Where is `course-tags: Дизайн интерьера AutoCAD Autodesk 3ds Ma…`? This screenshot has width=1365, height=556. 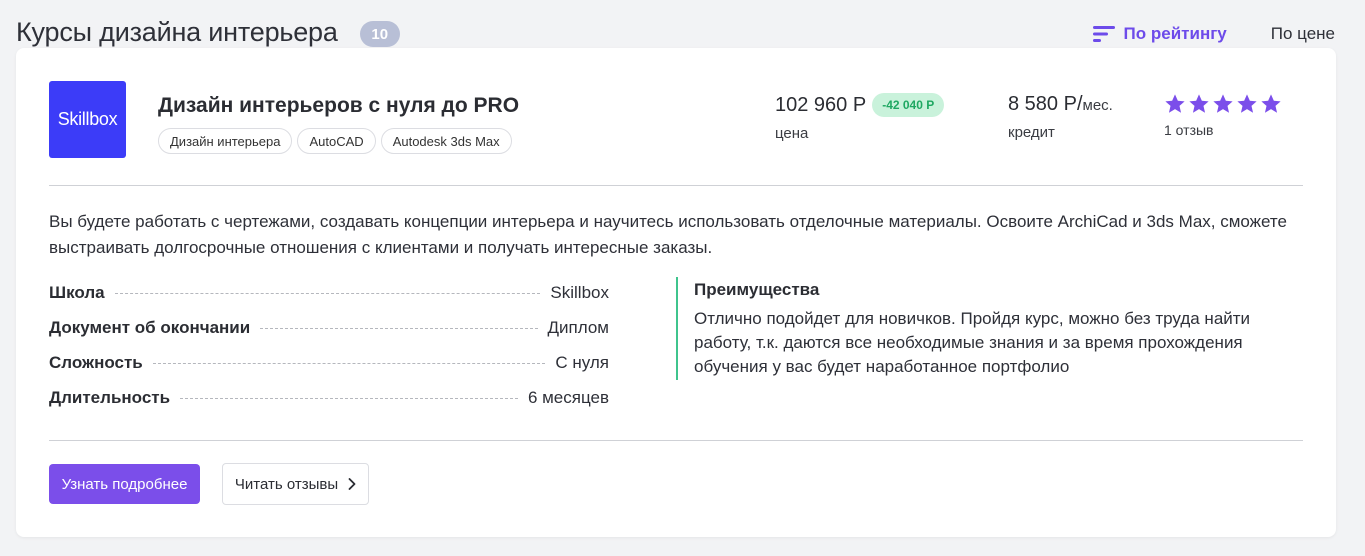 course-tags: Дизайн интерьера AutoCAD Autodesk 3ds Ma… is located at coordinates (335, 141).